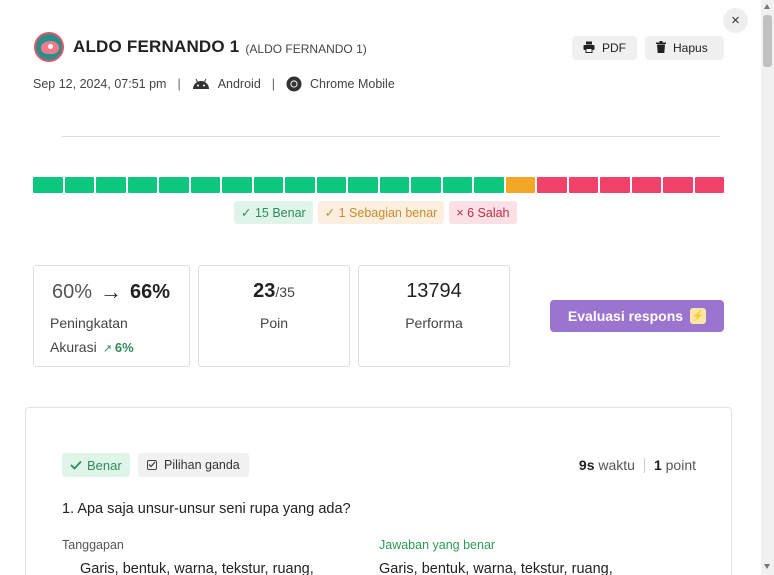  Describe the element at coordinates (625, 316) in the screenshot. I see `evaluate-label: Evaluasi respons` at that location.